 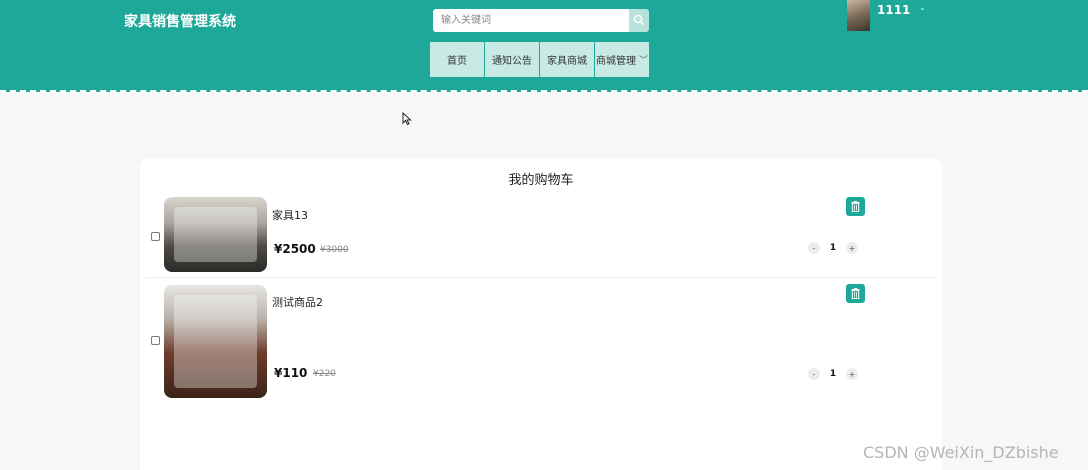 I want to click on nav-notices-label: 通知公告, so click(x=512, y=61).